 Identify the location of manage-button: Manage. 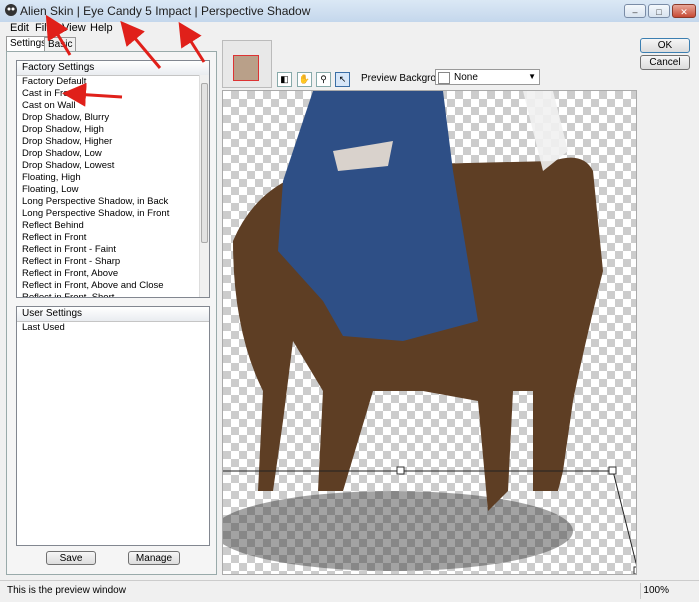
(154, 558).